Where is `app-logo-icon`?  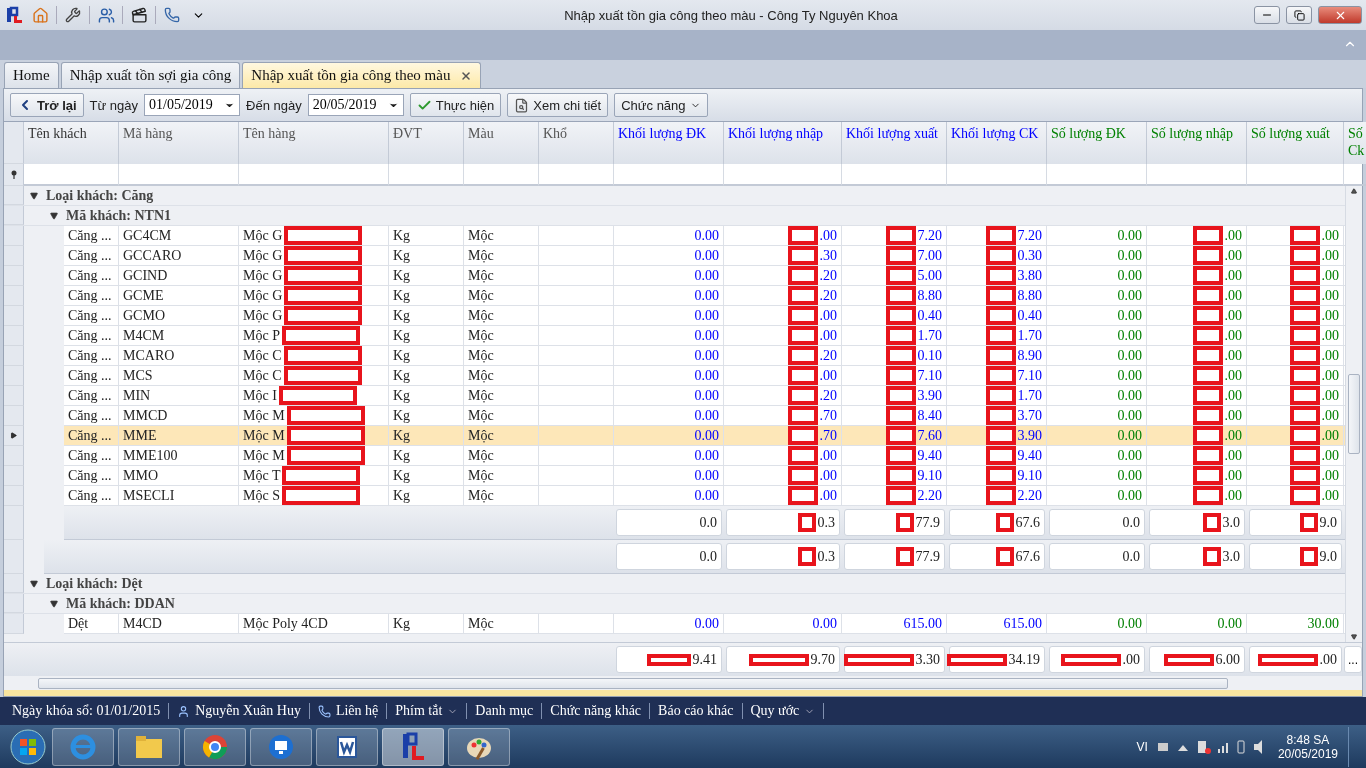
app-logo-icon is located at coordinates (413, 746).